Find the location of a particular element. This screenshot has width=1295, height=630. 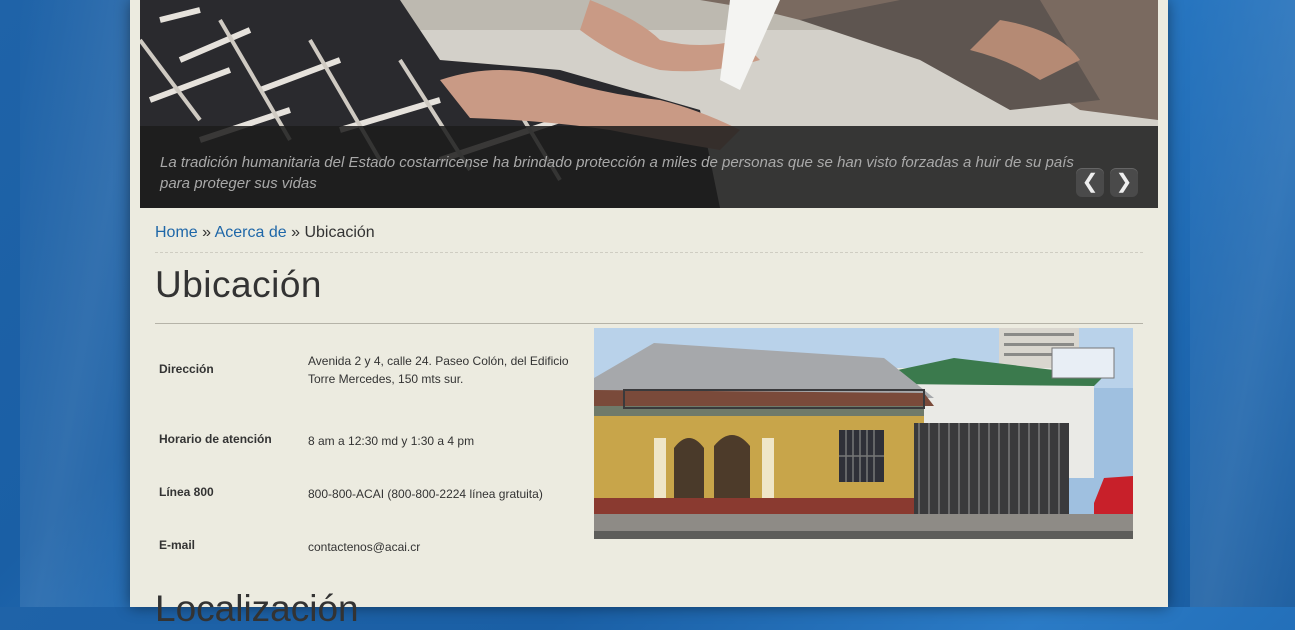

page-title: Ubicación is located at coordinates (238, 284).